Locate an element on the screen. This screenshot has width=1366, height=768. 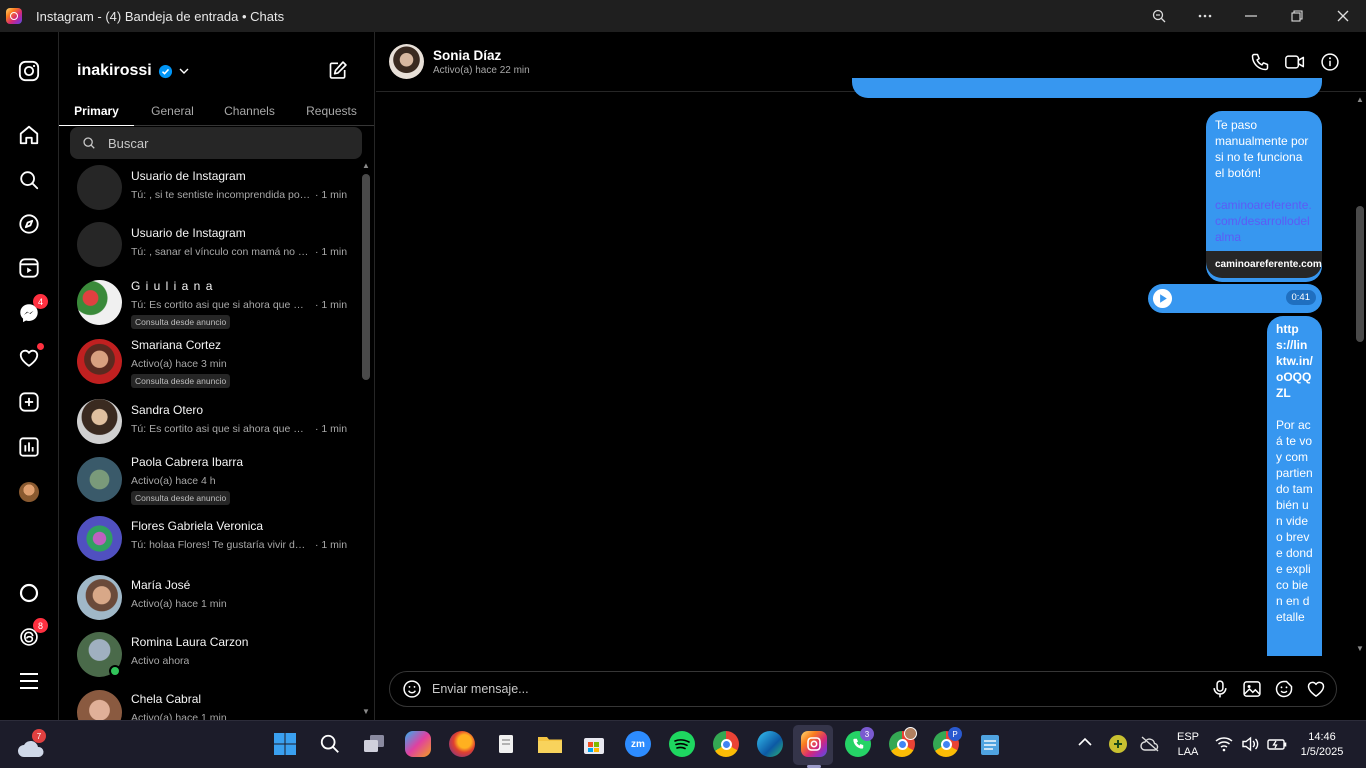
clock: 14:46 1/5/2025 is located at coordinates (1322, 745).